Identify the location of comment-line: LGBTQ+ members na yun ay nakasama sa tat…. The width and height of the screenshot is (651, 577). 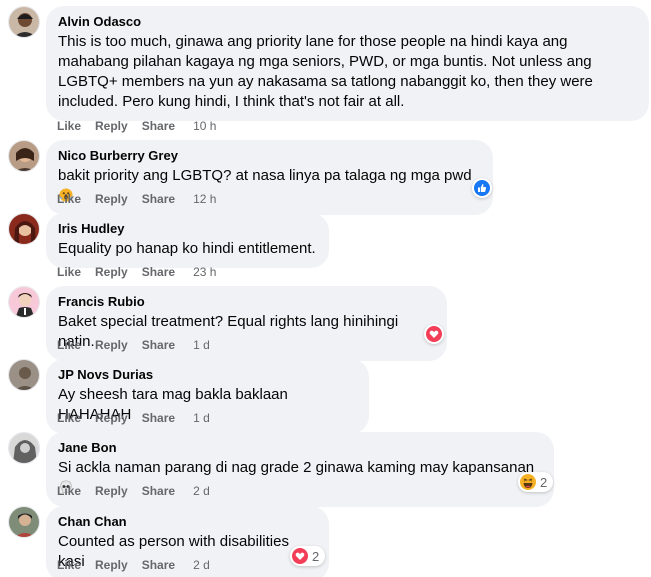
(325, 81).